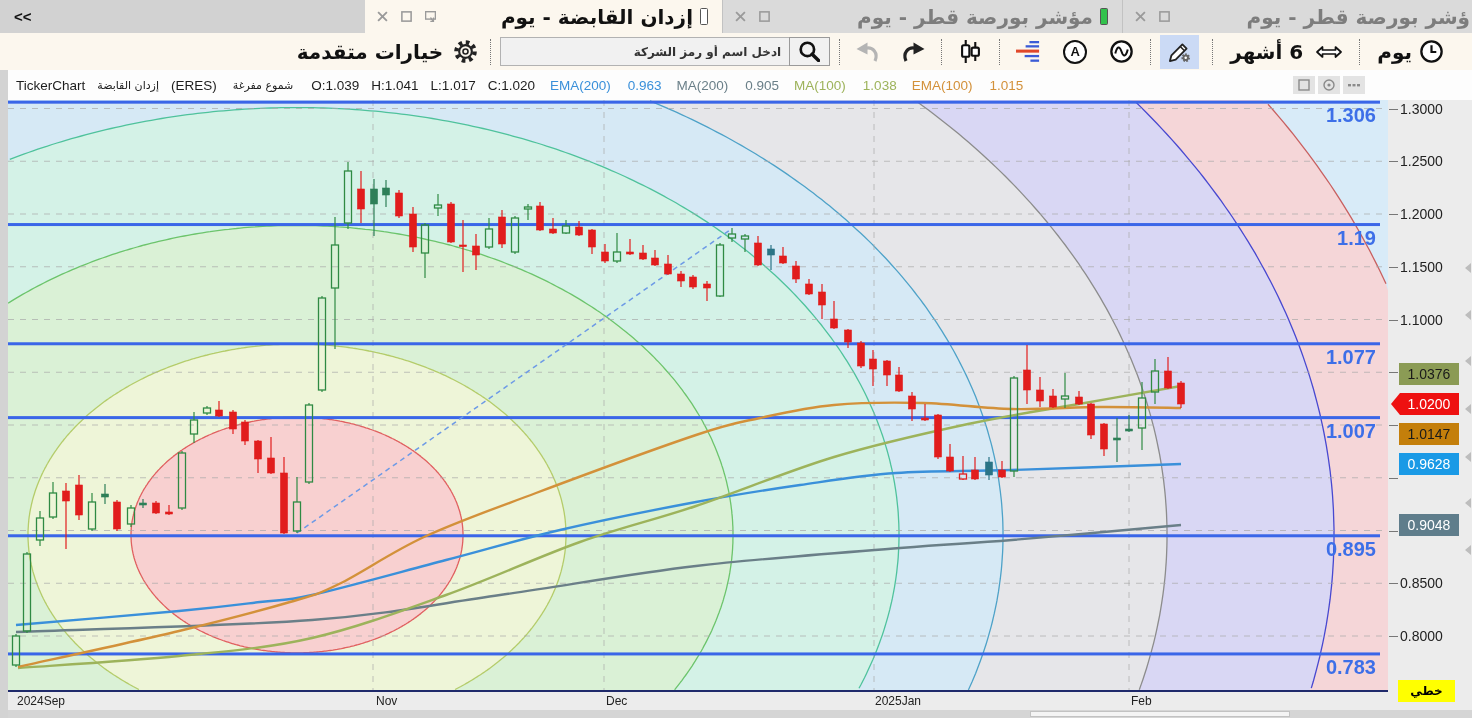 This screenshot has height=718, width=1472. What do you see at coordinates (1006, 85) in the screenshot?
I see `indicator-value: 1.015` at bounding box center [1006, 85].